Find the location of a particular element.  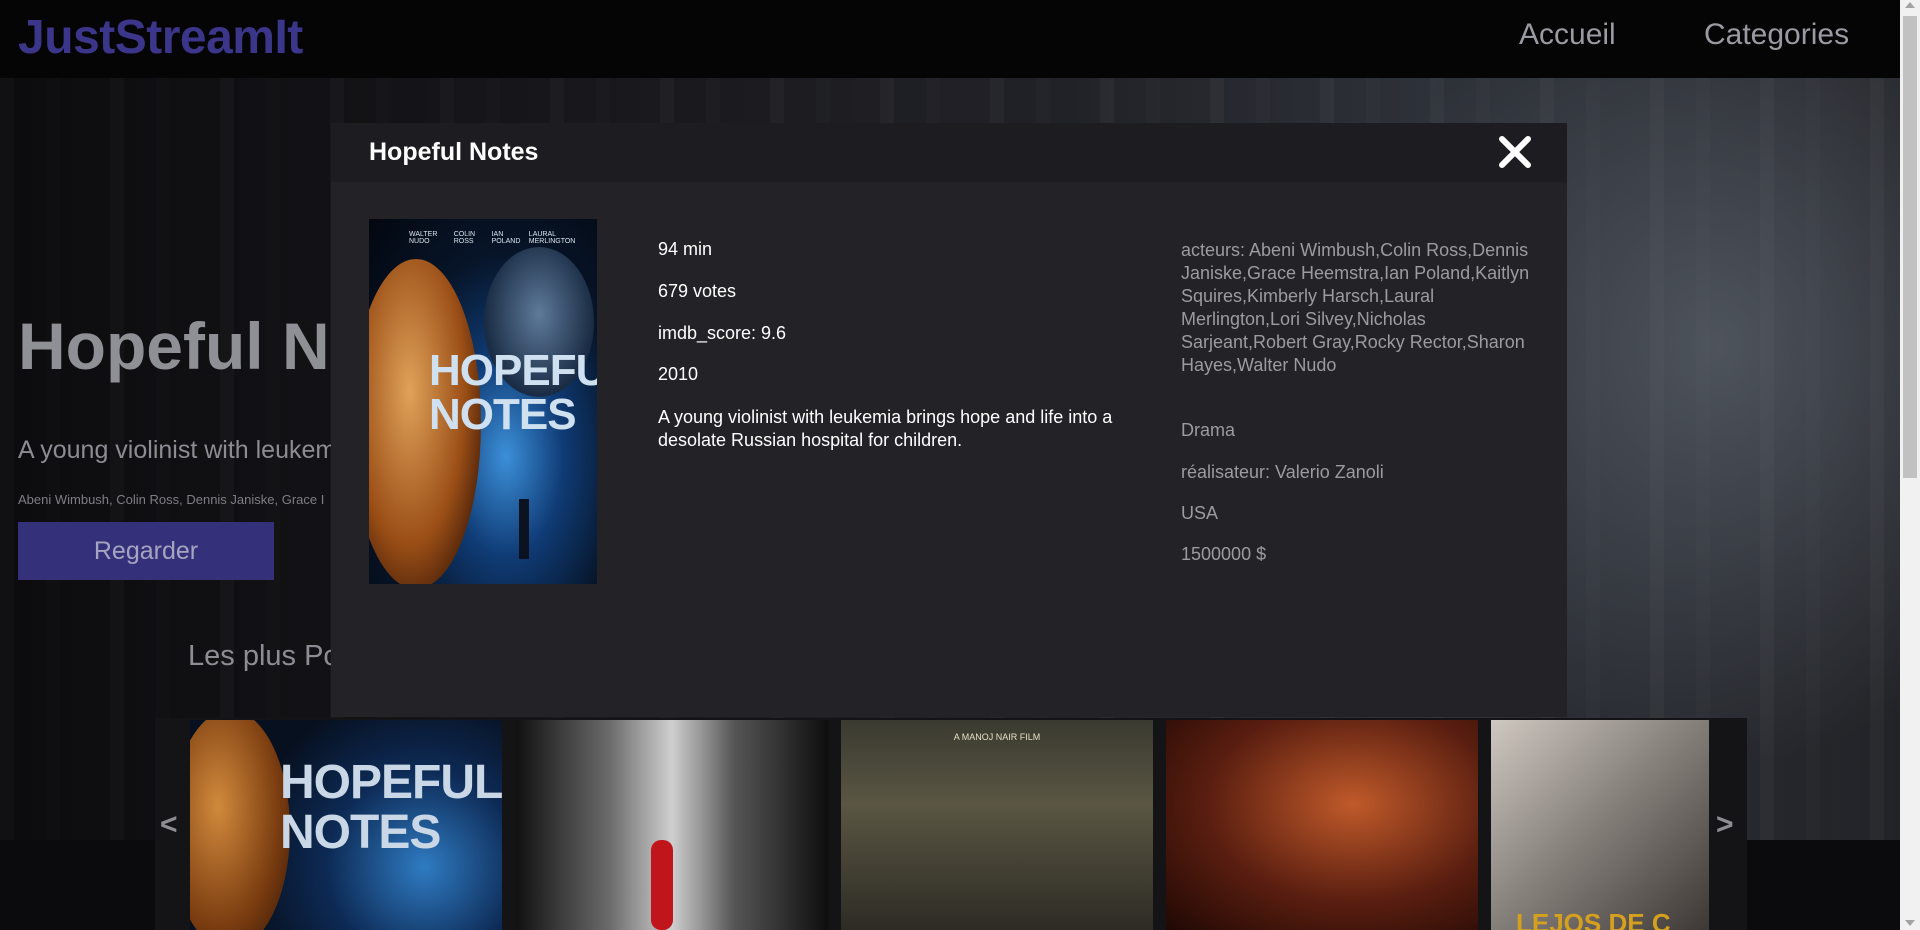

poster-caption: A MANOJ NAIR FILM is located at coordinates (997, 737).